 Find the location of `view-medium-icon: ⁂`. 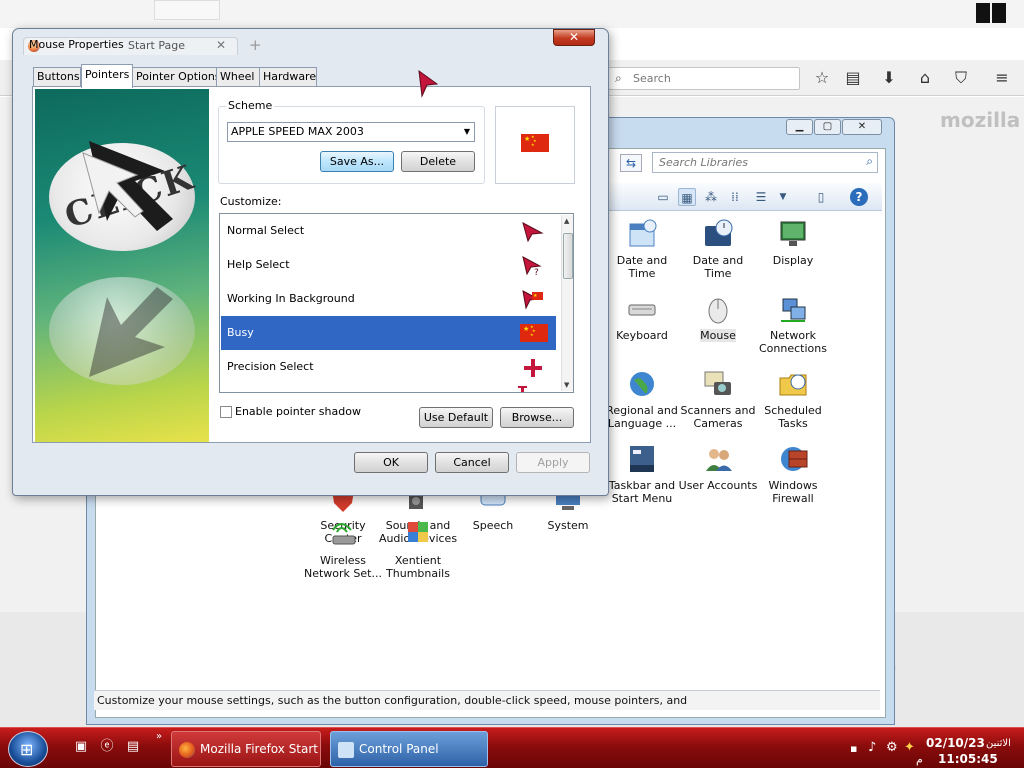

view-medium-icon: ⁂ is located at coordinates (711, 197).